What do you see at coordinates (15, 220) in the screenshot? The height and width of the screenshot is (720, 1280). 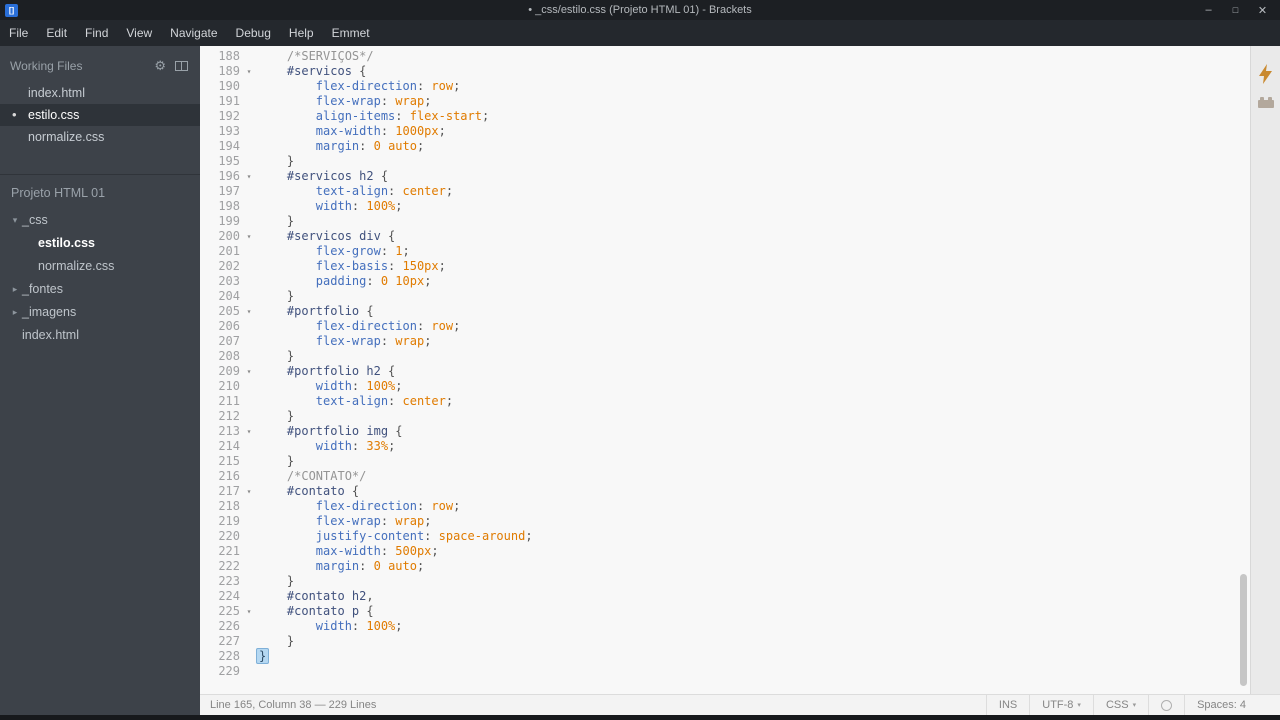 I see `disclosure-expanded-icon: ▾` at bounding box center [15, 220].